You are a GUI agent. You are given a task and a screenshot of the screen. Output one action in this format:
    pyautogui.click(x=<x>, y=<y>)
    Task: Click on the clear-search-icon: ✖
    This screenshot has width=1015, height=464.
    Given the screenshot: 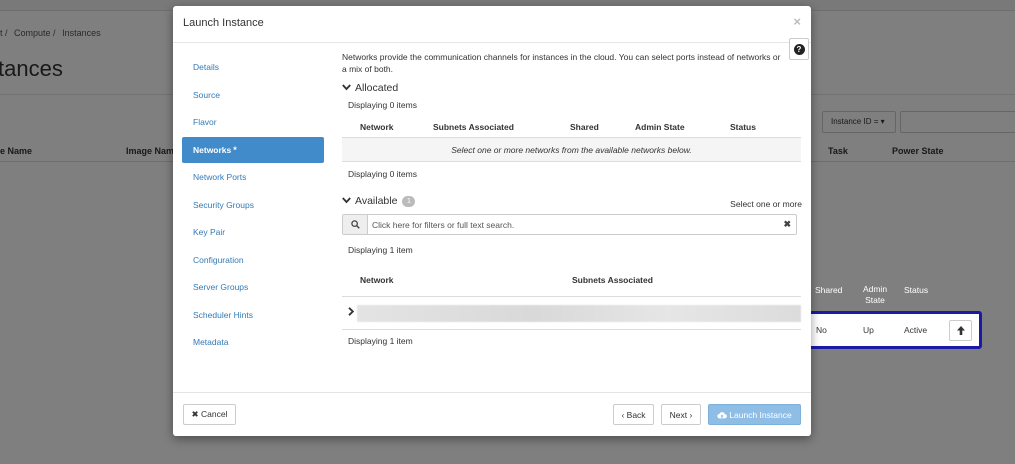 What is the action you would take?
    pyautogui.click(x=787, y=224)
    